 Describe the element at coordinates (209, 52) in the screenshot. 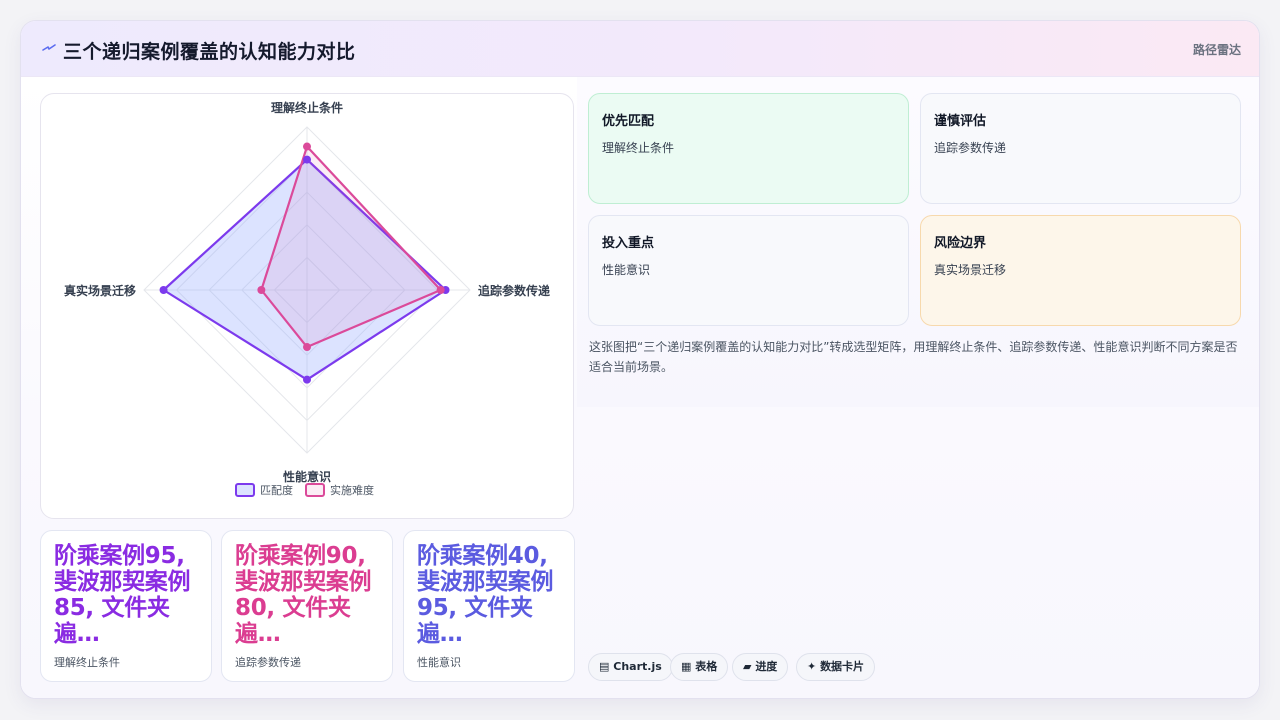

I see `page-title: 三个递归案例覆盖的认知能力对比` at that location.